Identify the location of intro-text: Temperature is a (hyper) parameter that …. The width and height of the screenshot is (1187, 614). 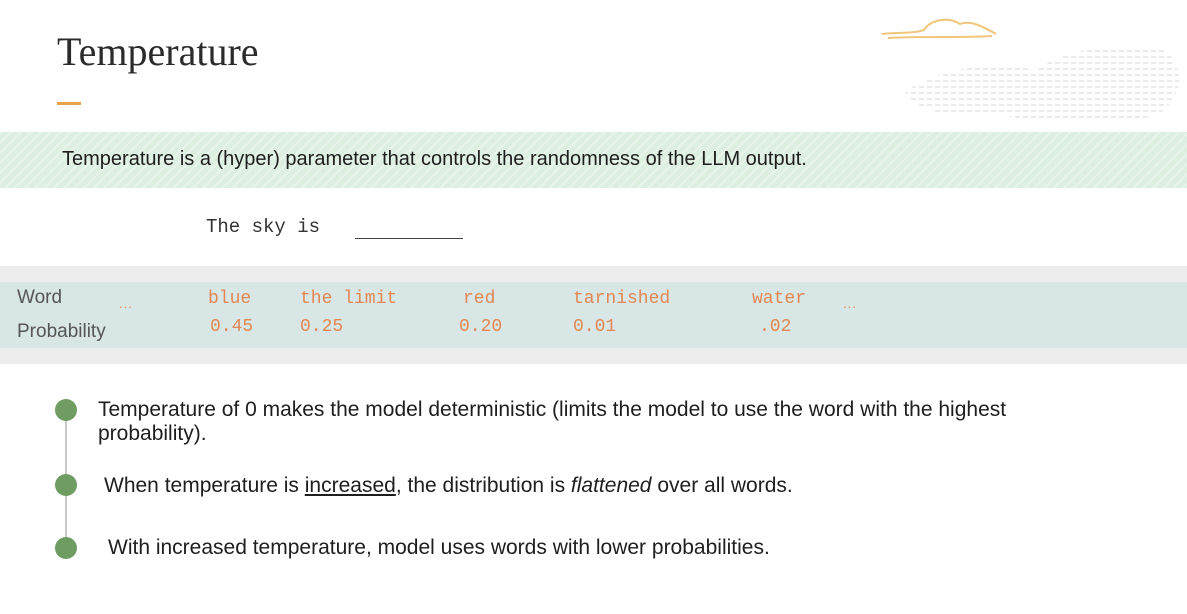
(434, 159).